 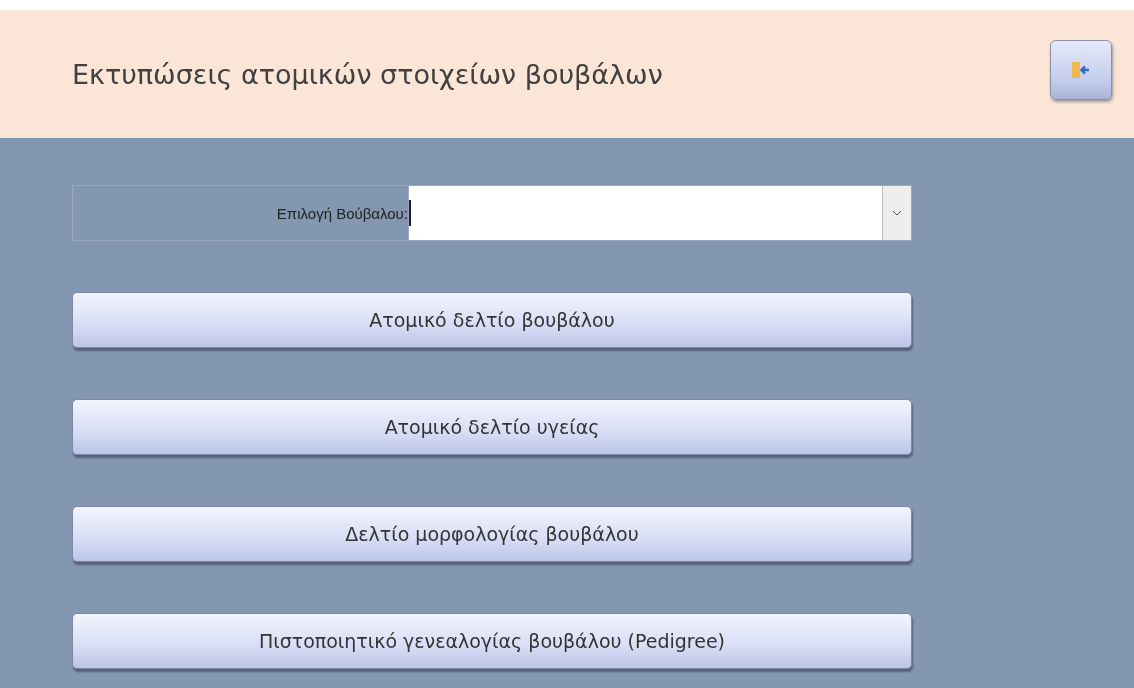 What do you see at coordinates (240, 213) in the screenshot?
I see `selector-label: Επιλογή Βούβαλου:` at bounding box center [240, 213].